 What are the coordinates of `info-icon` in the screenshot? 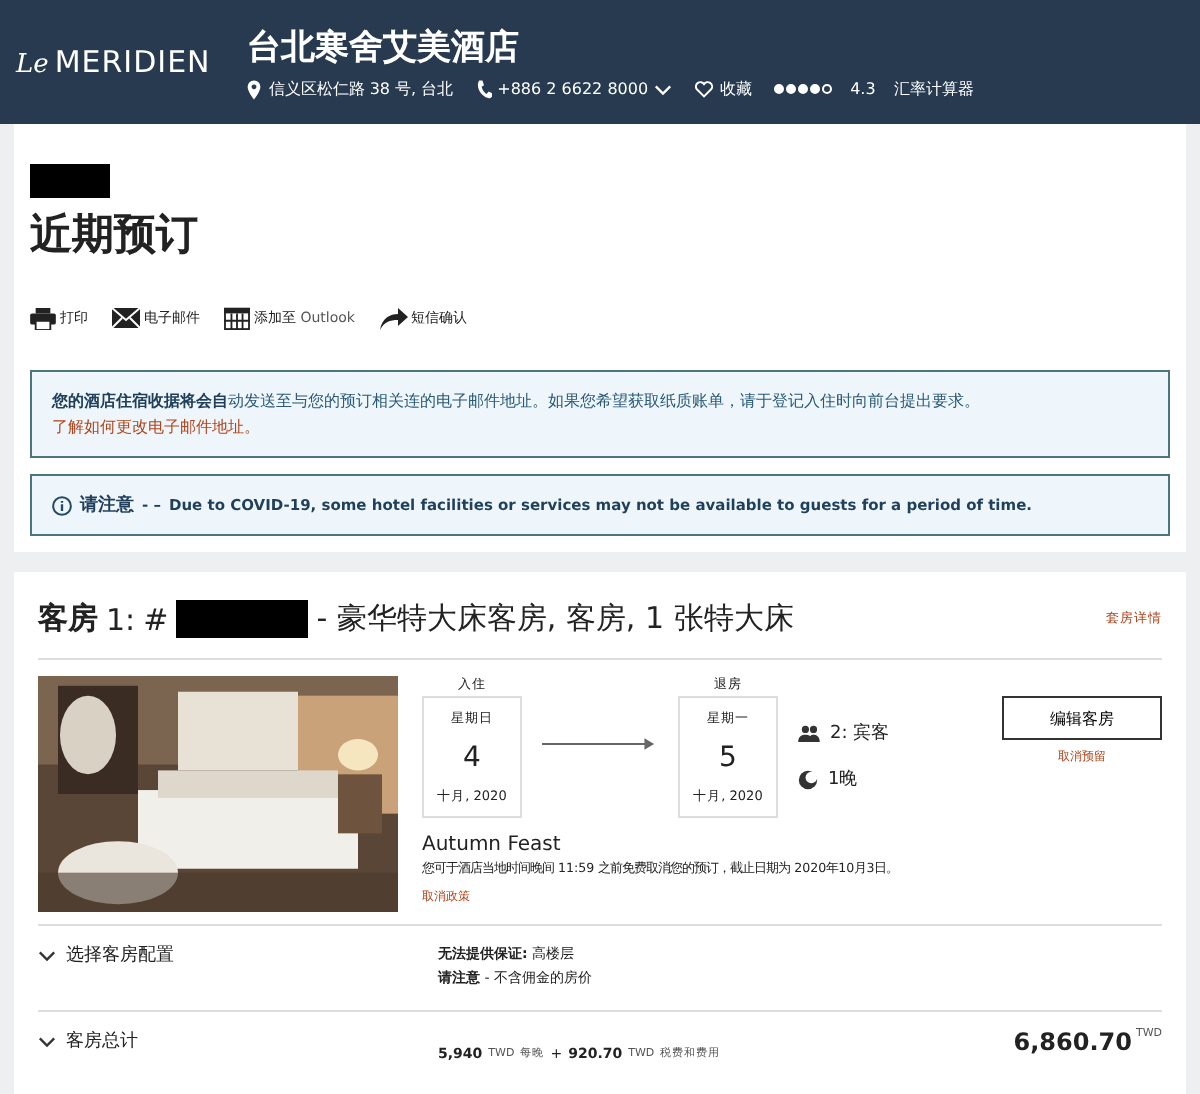 It's located at (62, 505).